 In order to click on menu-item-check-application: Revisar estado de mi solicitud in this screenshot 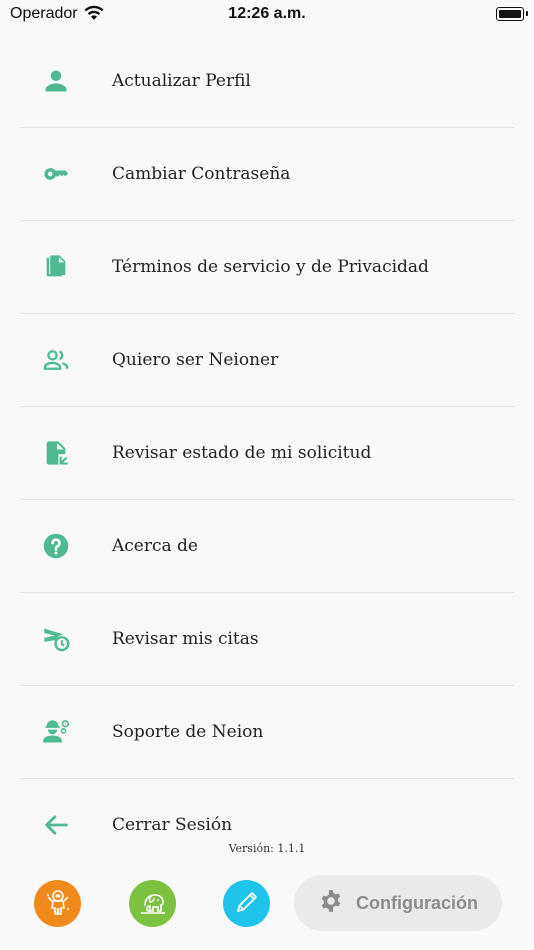, I will do `click(267, 453)`.